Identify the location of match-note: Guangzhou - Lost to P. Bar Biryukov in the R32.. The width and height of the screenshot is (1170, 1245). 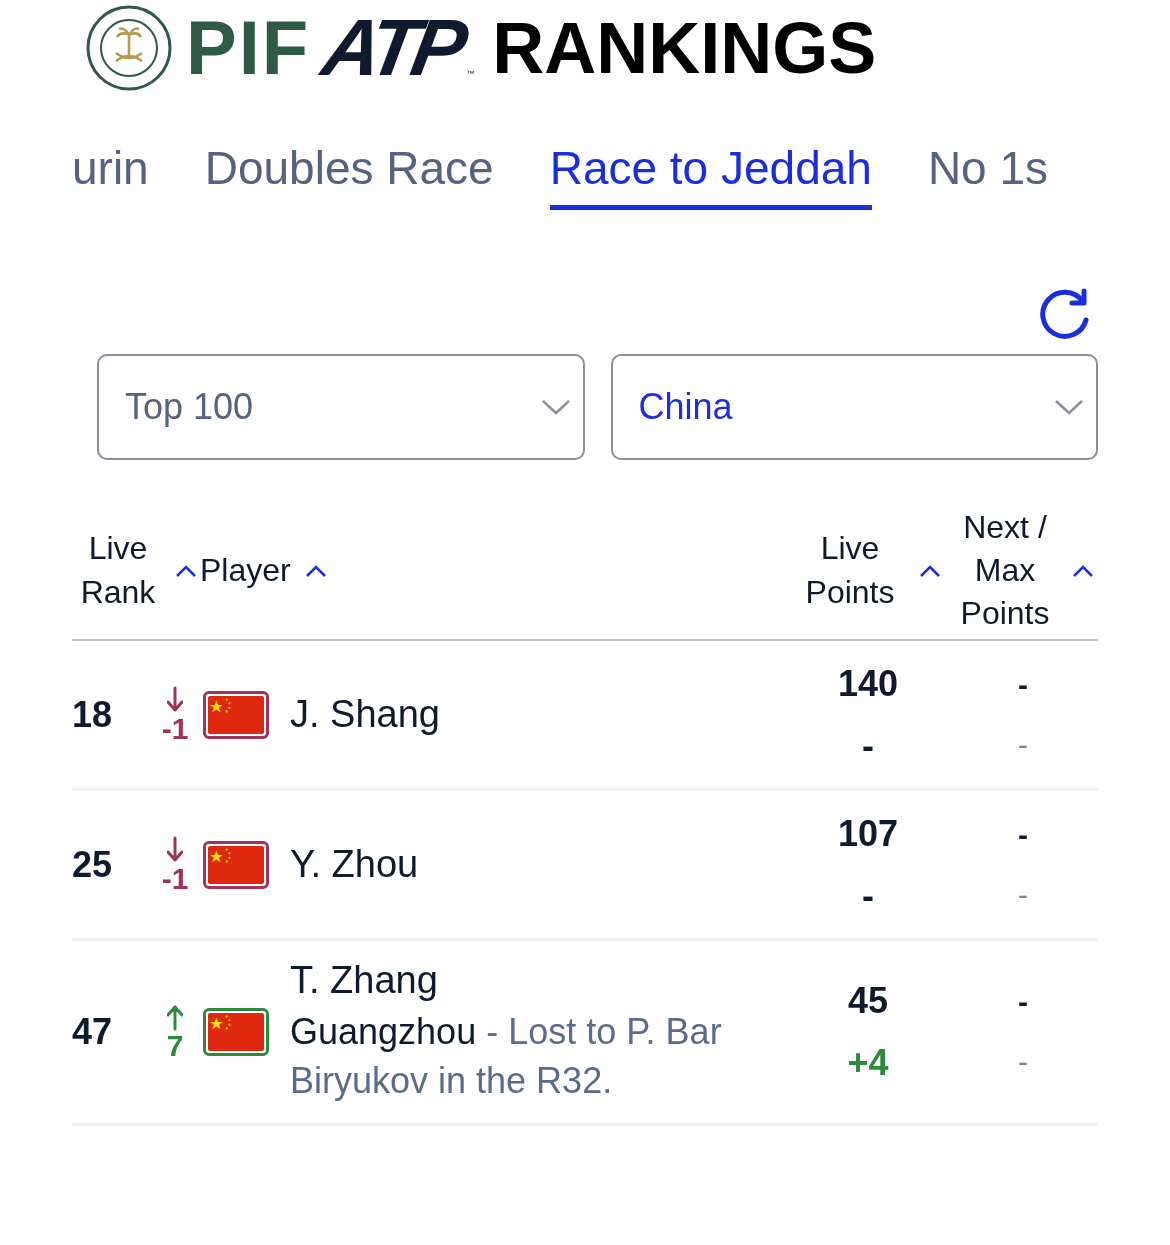
(506, 1056).